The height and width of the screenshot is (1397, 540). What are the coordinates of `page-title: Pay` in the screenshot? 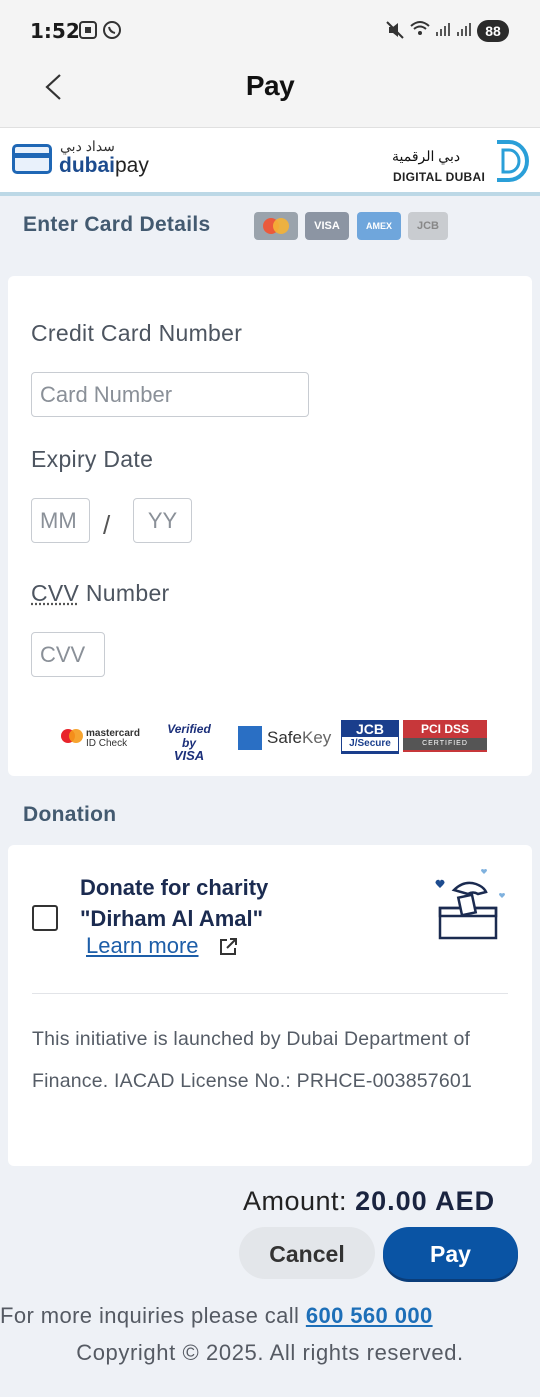 It's located at (270, 85).